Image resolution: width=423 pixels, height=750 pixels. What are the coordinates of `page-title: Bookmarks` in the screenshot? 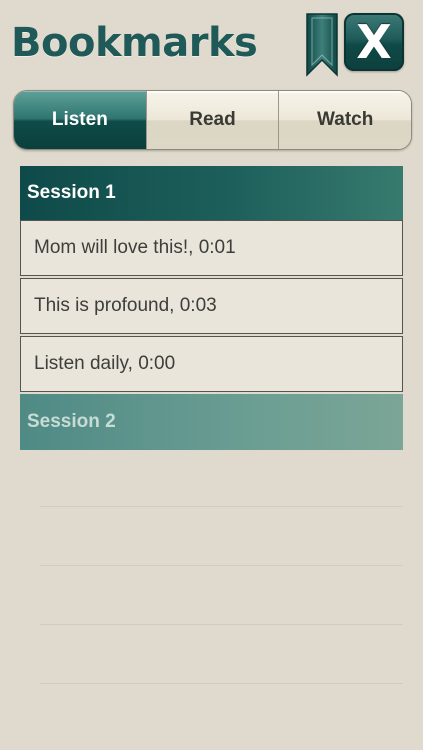 It's located at (134, 43).